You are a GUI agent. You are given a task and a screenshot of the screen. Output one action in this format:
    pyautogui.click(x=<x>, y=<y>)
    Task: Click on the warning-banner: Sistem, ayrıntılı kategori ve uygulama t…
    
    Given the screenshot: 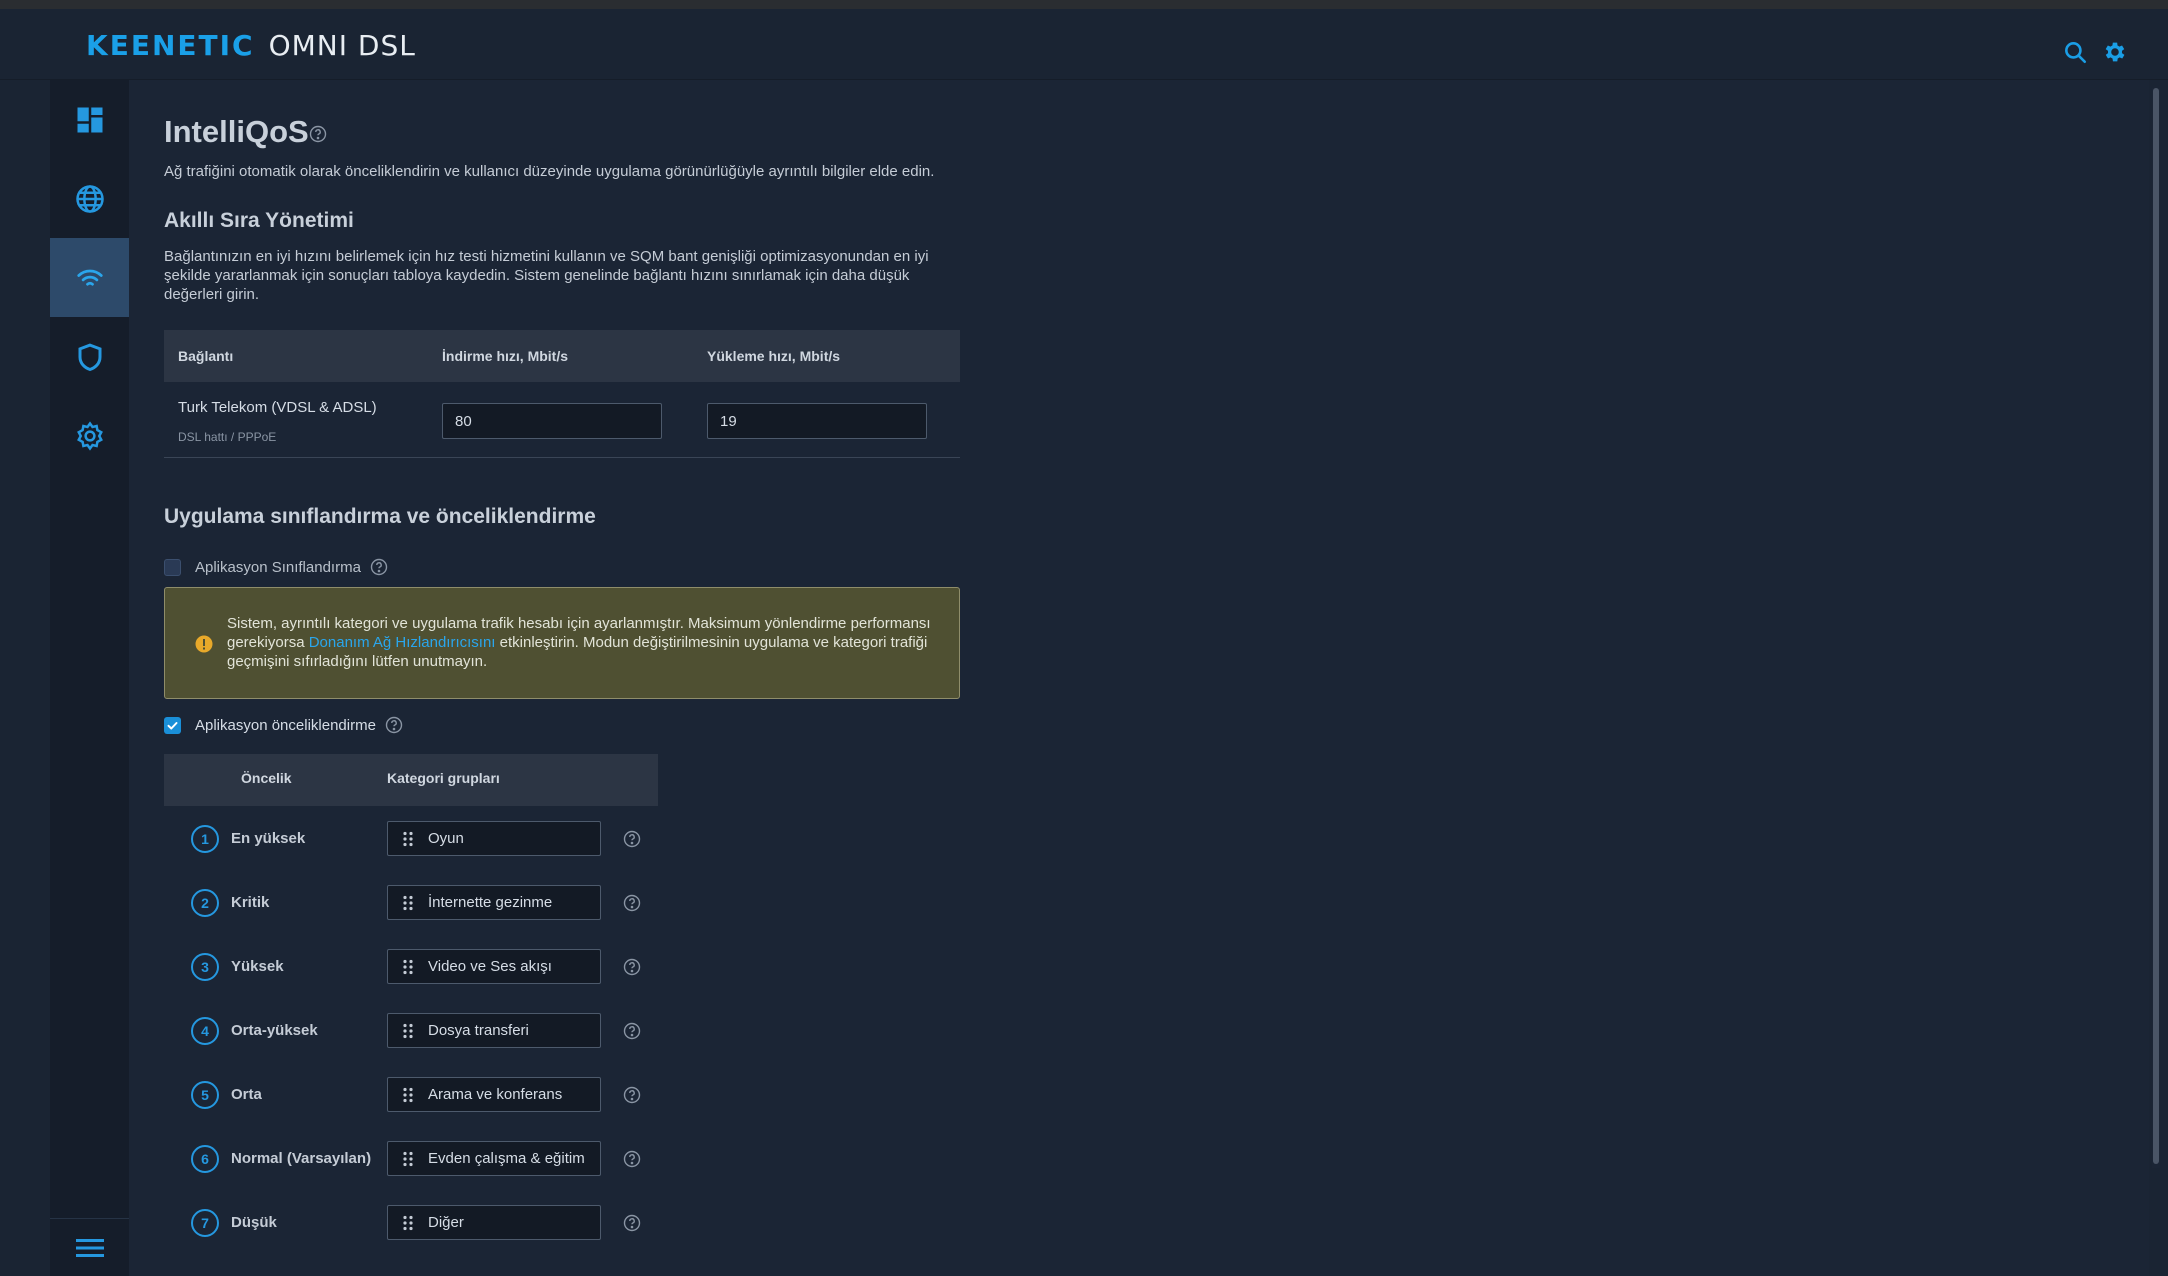 What is the action you would take?
    pyautogui.click(x=562, y=643)
    